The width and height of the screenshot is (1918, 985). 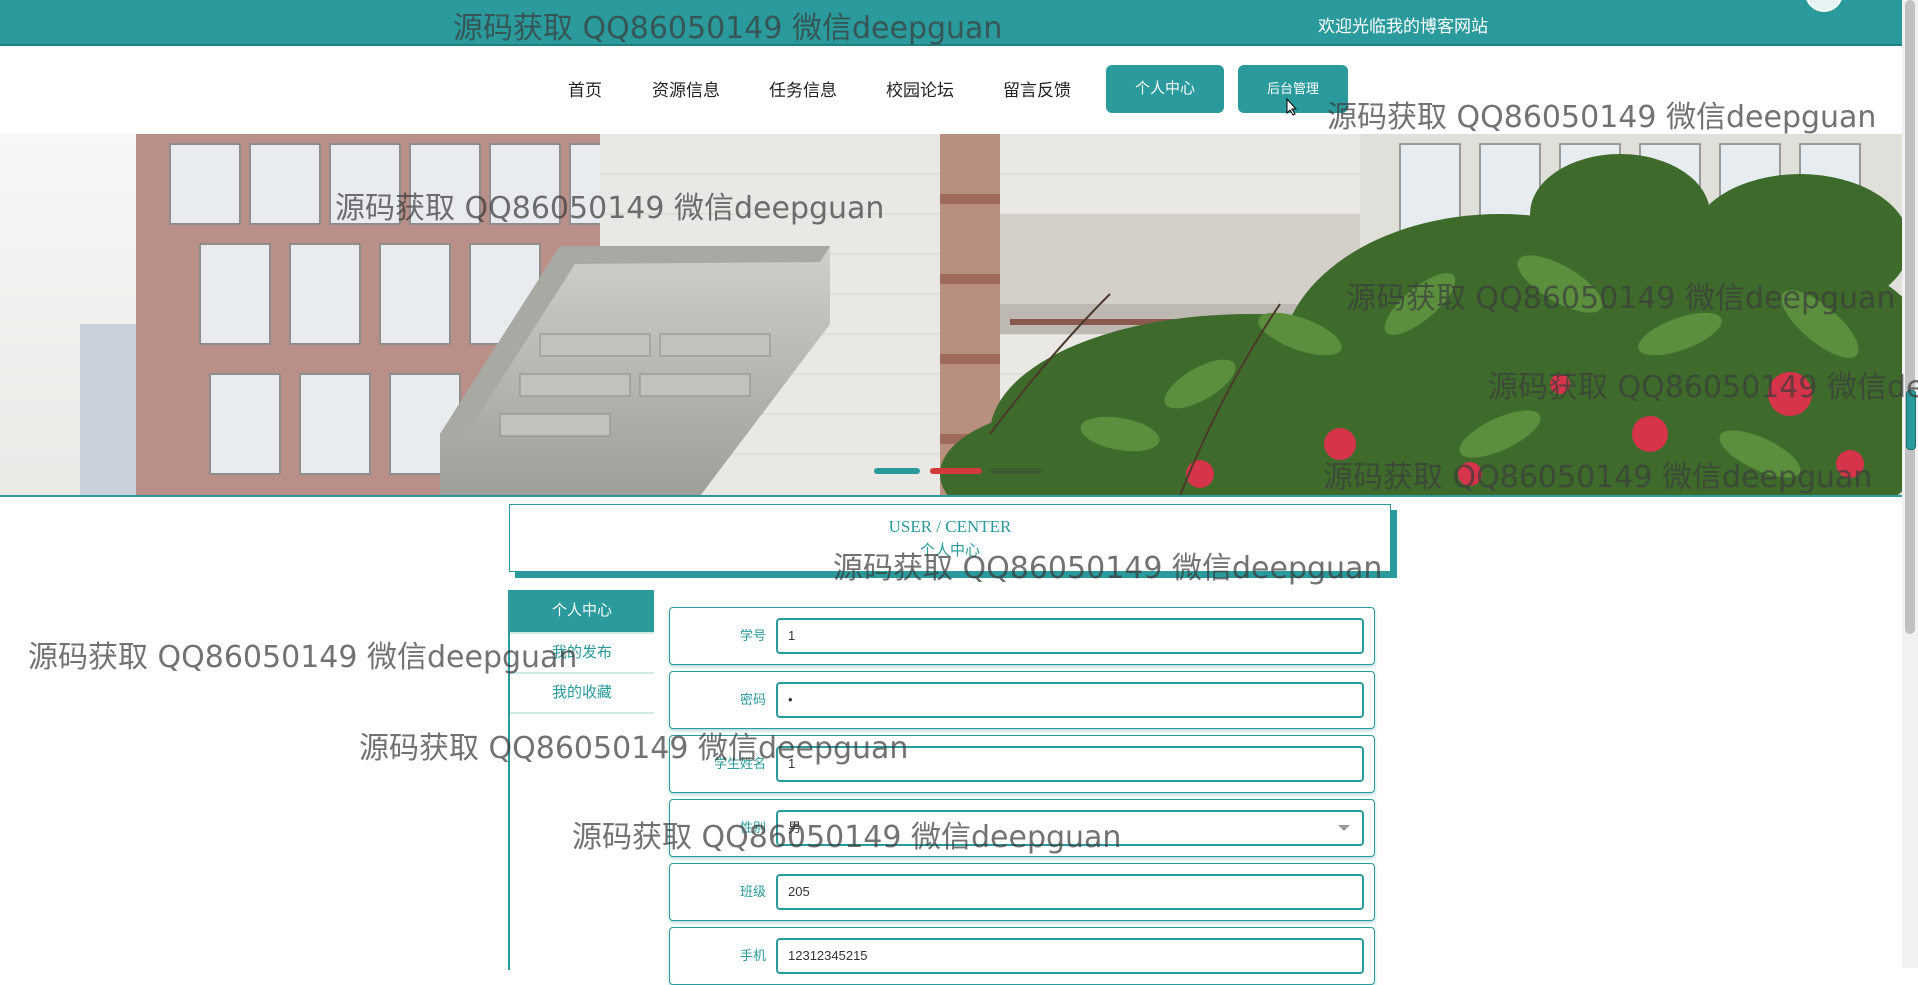 I want to click on section-title-box: USER / CENTER 个人中心, so click(x=950, y=538).